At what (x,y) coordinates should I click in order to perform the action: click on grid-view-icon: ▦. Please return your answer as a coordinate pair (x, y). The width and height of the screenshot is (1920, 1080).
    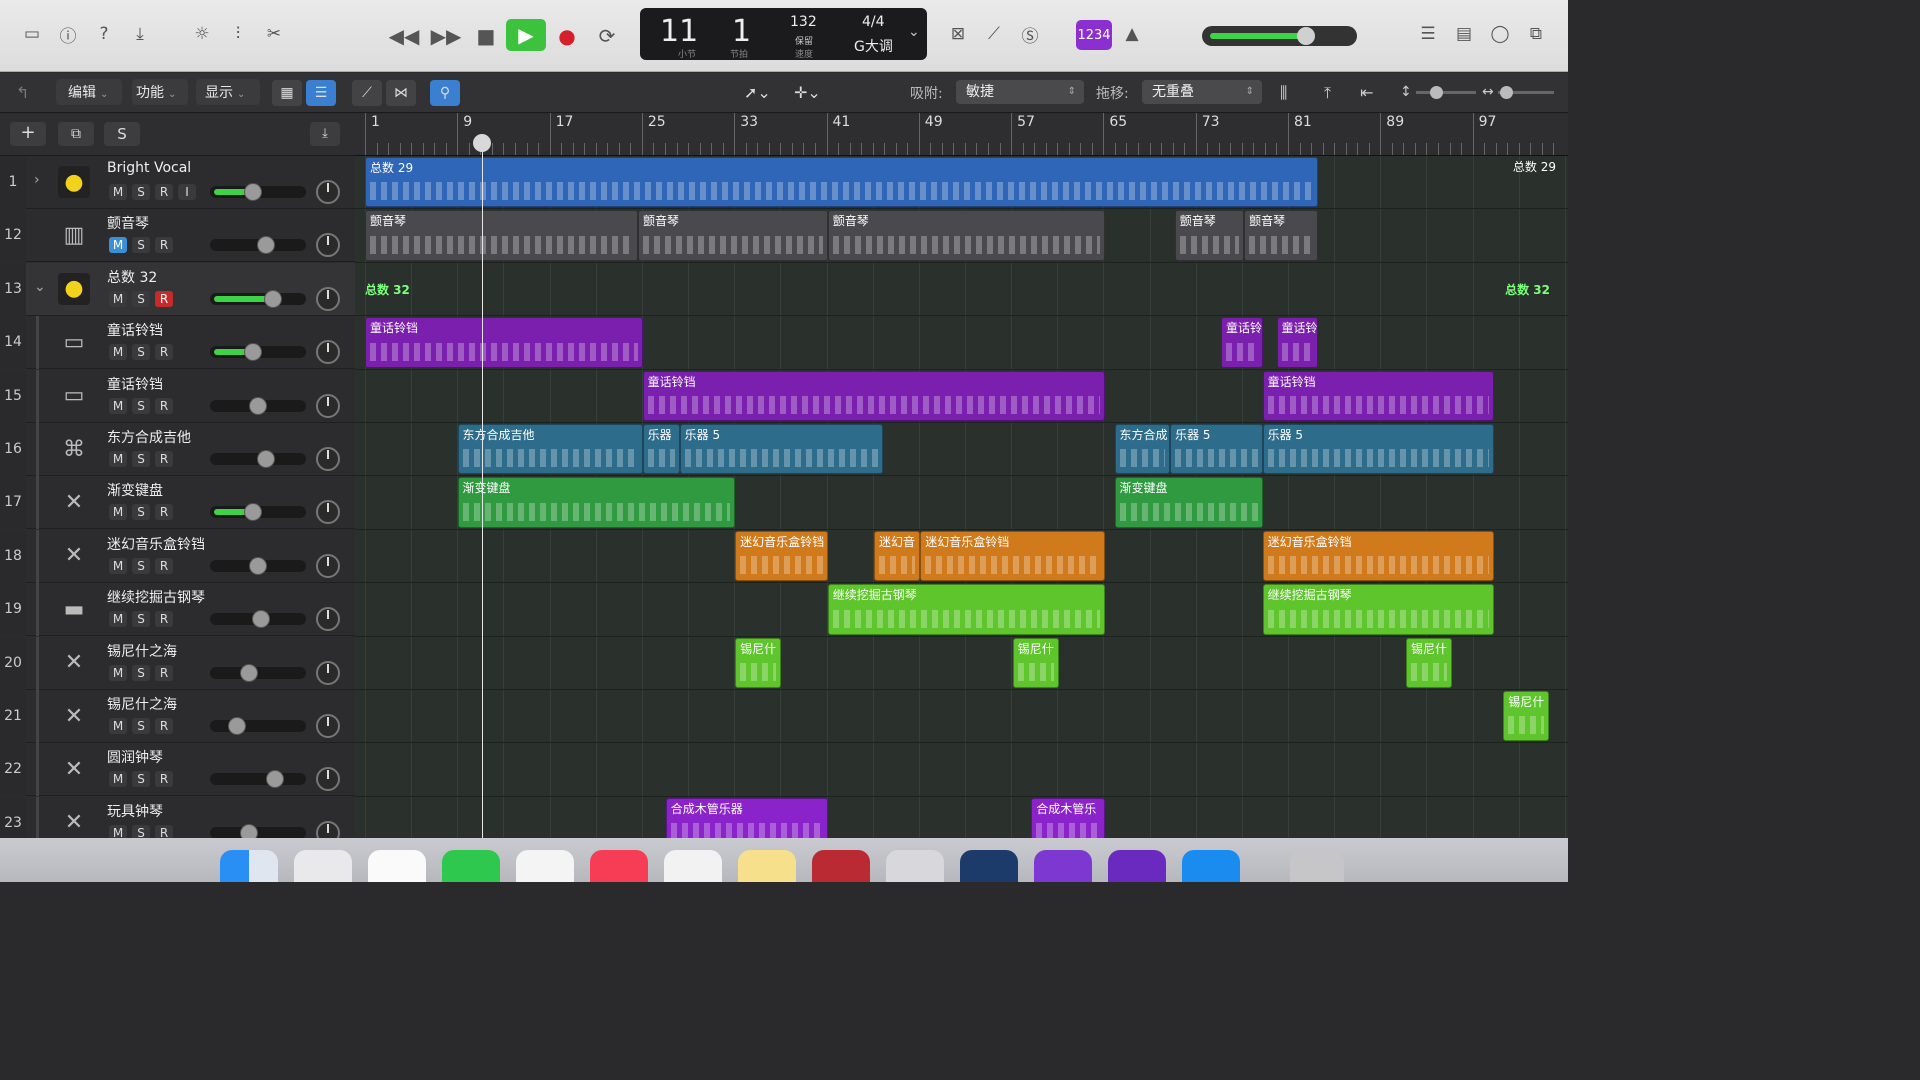
    Looking at the image, I should click on (287, 93).